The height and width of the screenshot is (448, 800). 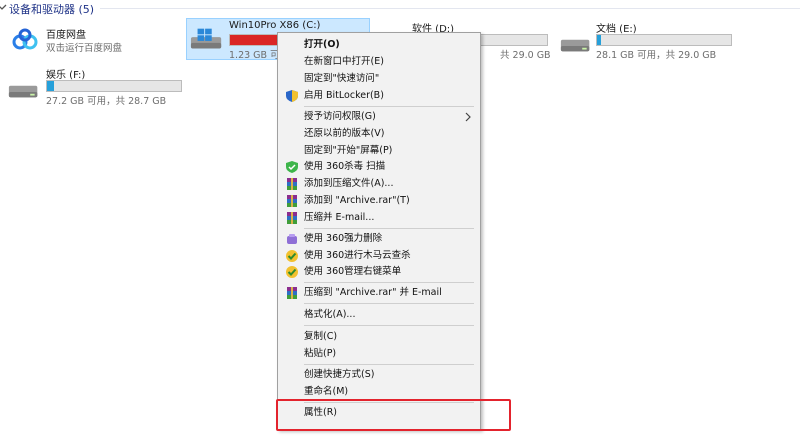 I want to click on menu-item-label: 创建快捷方式(S), so click(x=339, y=374).